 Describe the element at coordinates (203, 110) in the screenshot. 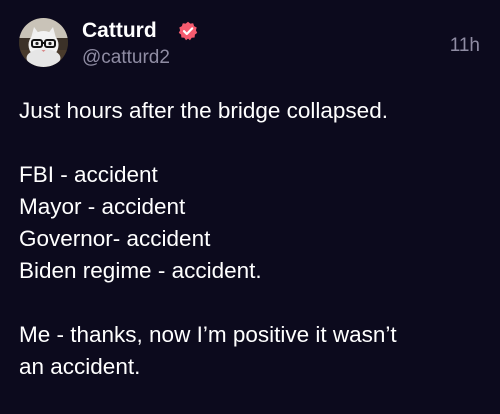

I see `post-line: Just hours after the bridge collapsed.` at that location.